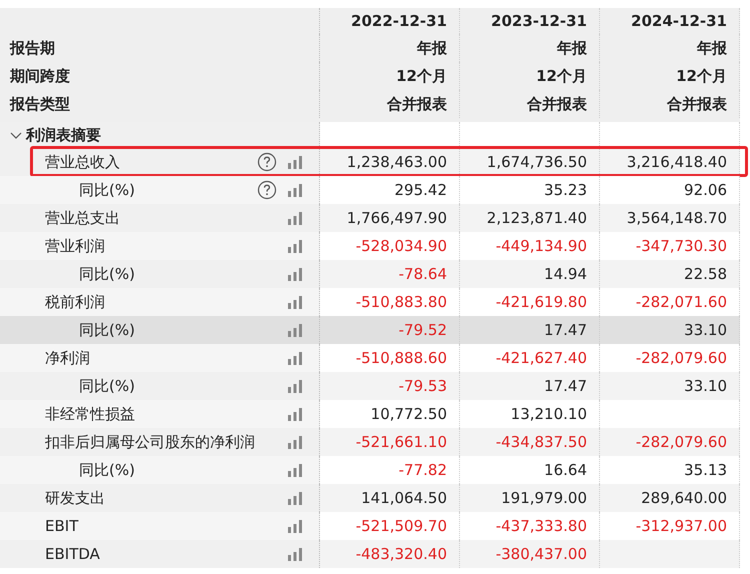  Describe the element at coordinates (422, 330) in the screenshot. I see `value-cell-text: -79.52` at that location.